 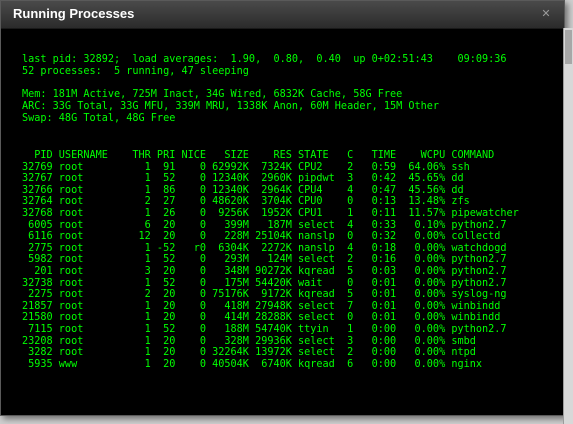 What do you see at coordinates (568, 226) in the screenshot?
I see `page-scrollbar` at bounding box center [568, 226].